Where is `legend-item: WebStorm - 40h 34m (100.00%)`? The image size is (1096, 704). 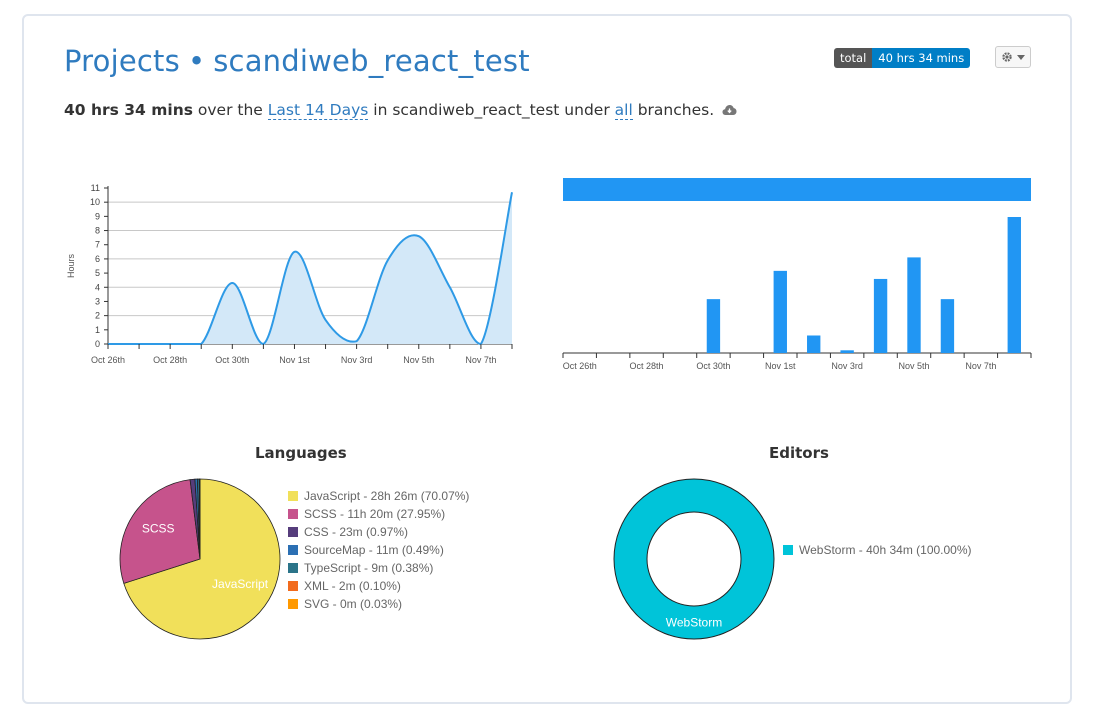 legend-item: WebStorm - 40h 34m (100.00%) is located at coordinates (877, 550).